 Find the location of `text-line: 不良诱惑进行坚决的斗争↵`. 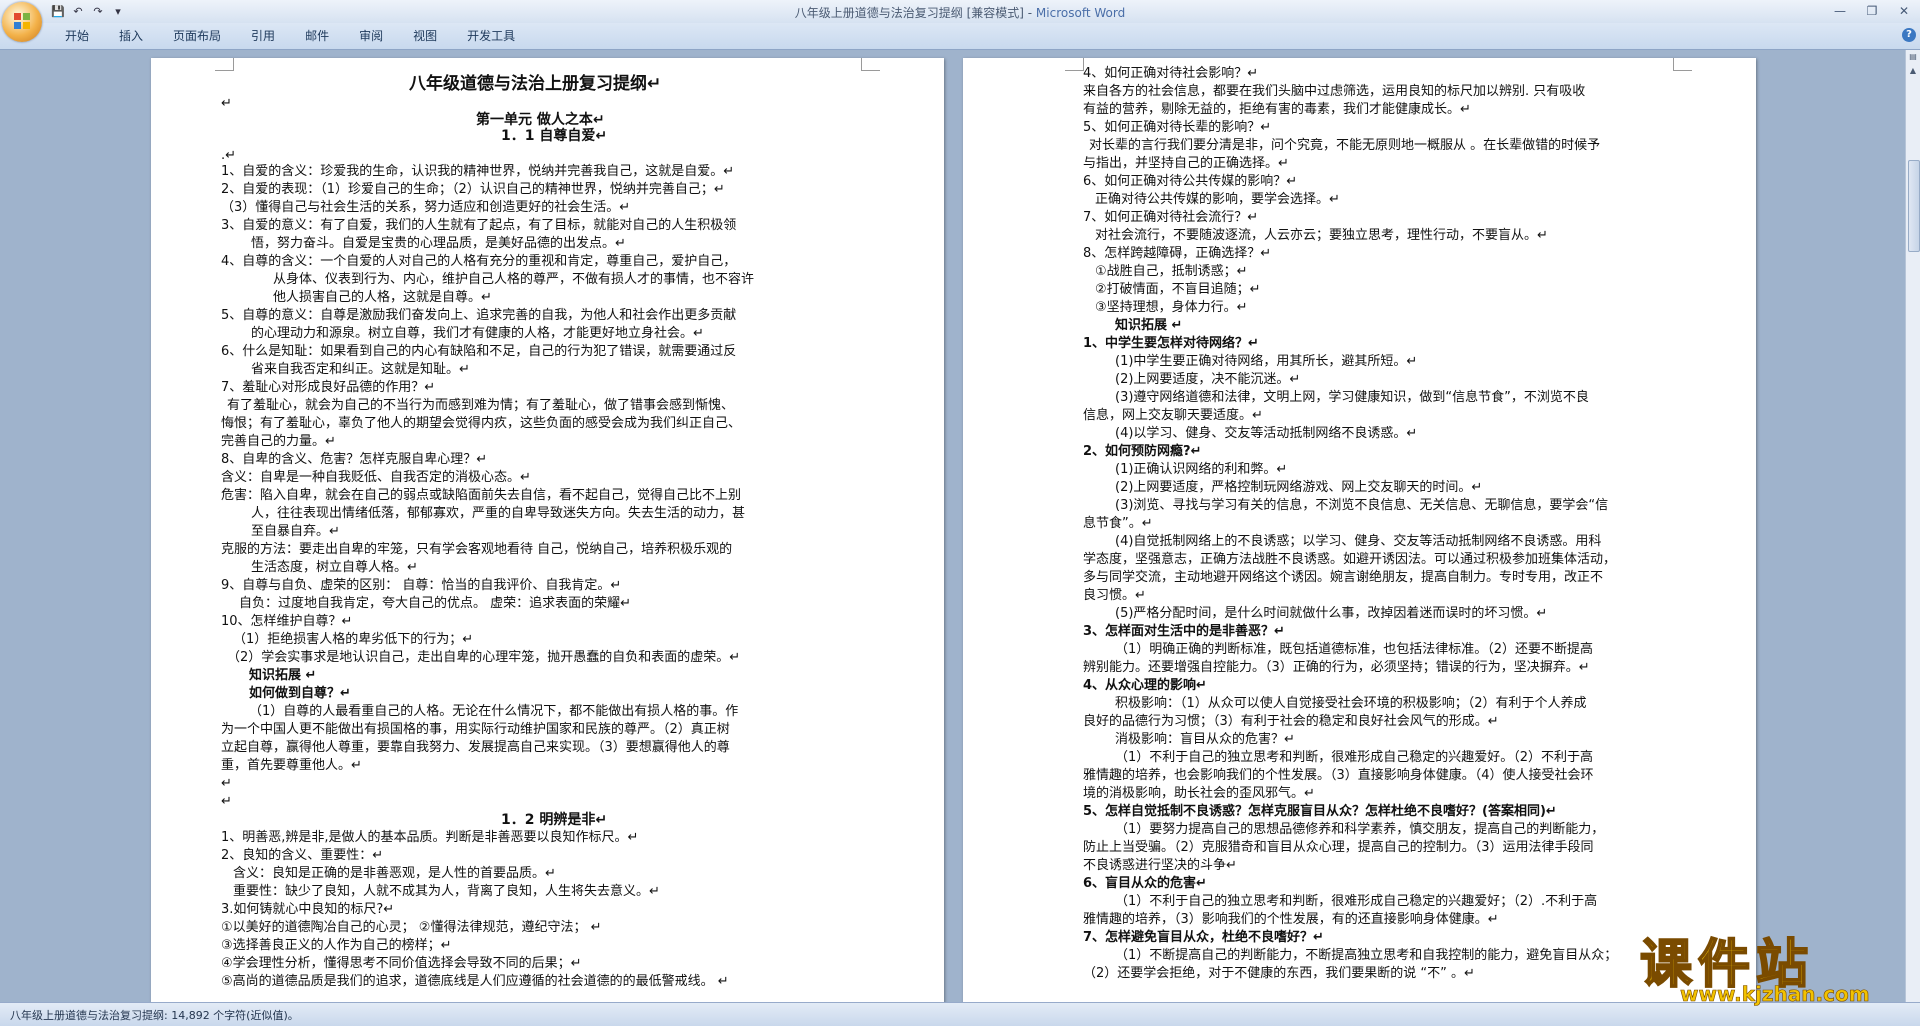

text-line: 不良诱惑进行坚决的斗争↵ is located at coordinates (1160, 865).